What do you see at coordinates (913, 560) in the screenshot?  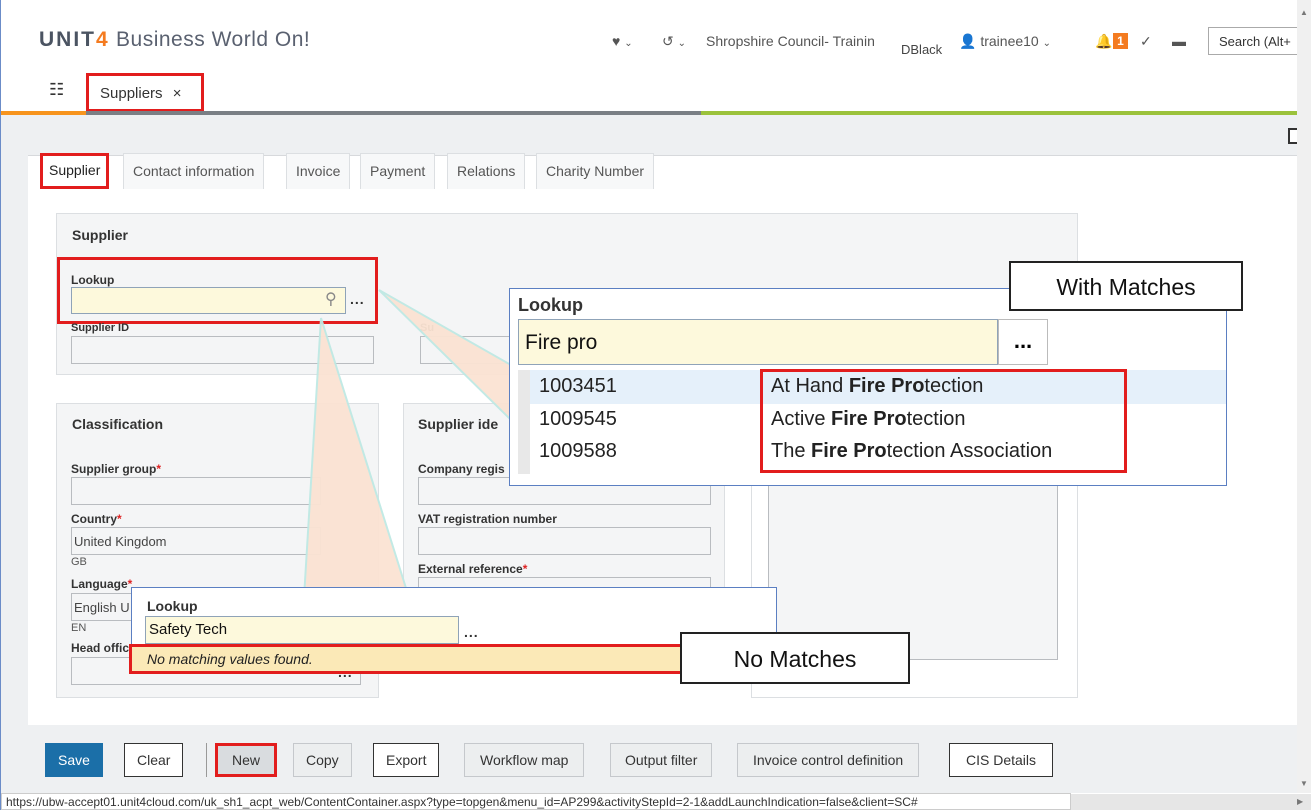 I see `additional-field` at bounding box center [913, 560].